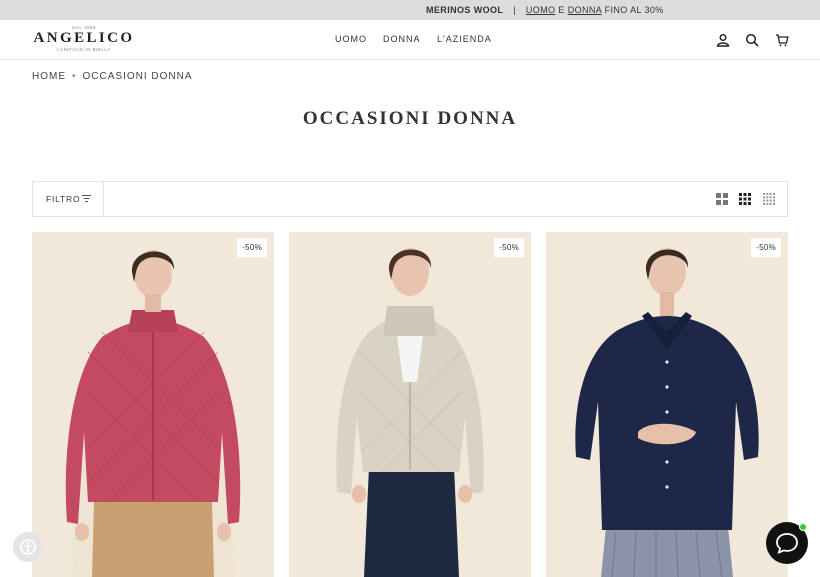 Image resolution: width=820 pixels, height=577 pixels. What do you see at coordinates (410, 199) in the screenshot?
I see `collection-toolbar: FILTRO` at bounding box center [410, 199].